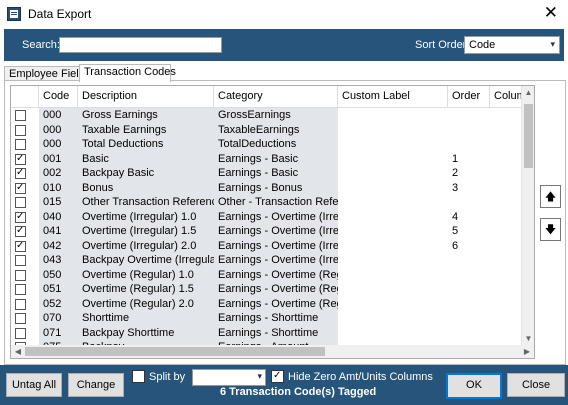 This screenshot has height=405, width=568. What do you see at coordinates (138, 376) in the screenshot?
I see `split-by-checkbox` at bounding box center [138, 376].